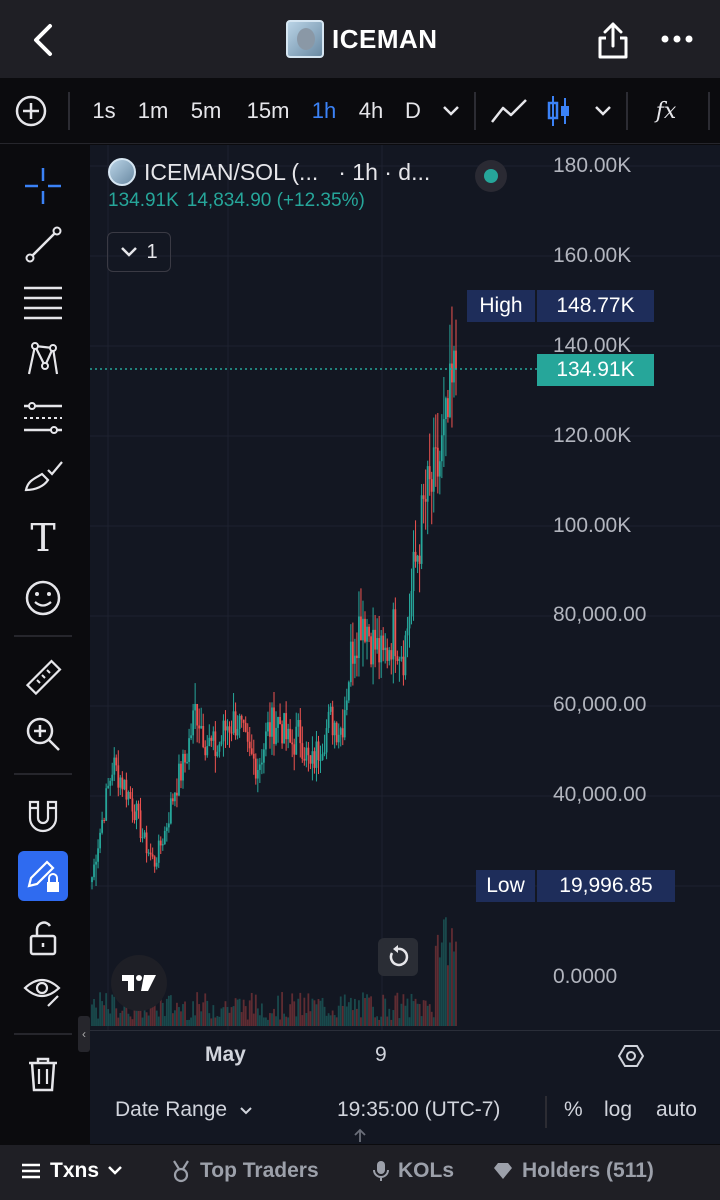 This screenshot has width=720, height=1200. I want to click on text-tool: T, so click(43, 538).